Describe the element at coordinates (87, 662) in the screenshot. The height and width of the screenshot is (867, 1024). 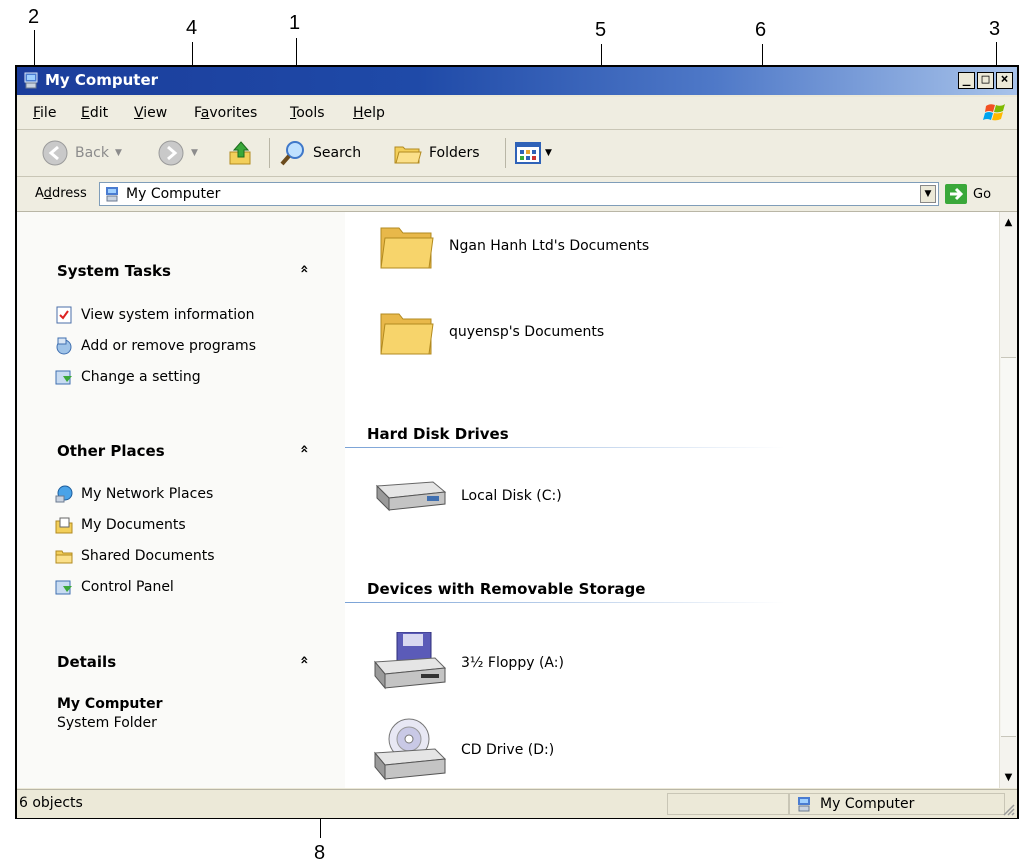
I see `details-title: Details` at that location.